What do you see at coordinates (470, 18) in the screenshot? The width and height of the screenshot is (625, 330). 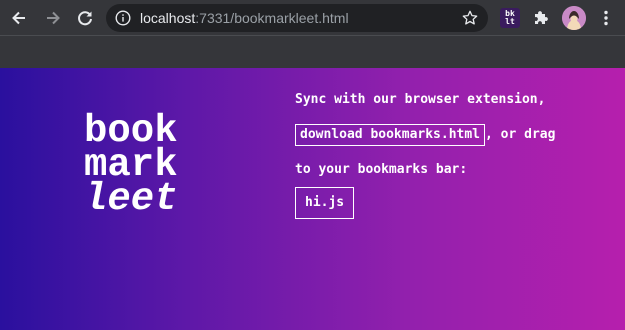 I see `bookmark-star-icon` at bounding box center [470, 18].